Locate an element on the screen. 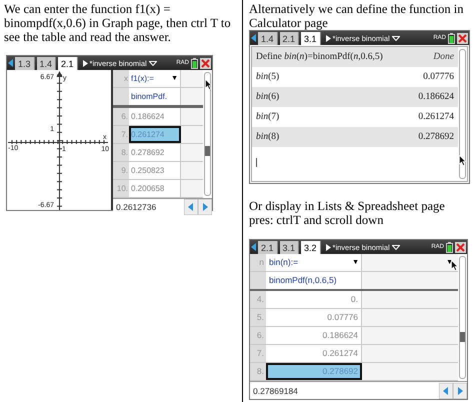 This screenshot has height=402, width=474. result: 0.261274 is located at coordinates (436, 117).